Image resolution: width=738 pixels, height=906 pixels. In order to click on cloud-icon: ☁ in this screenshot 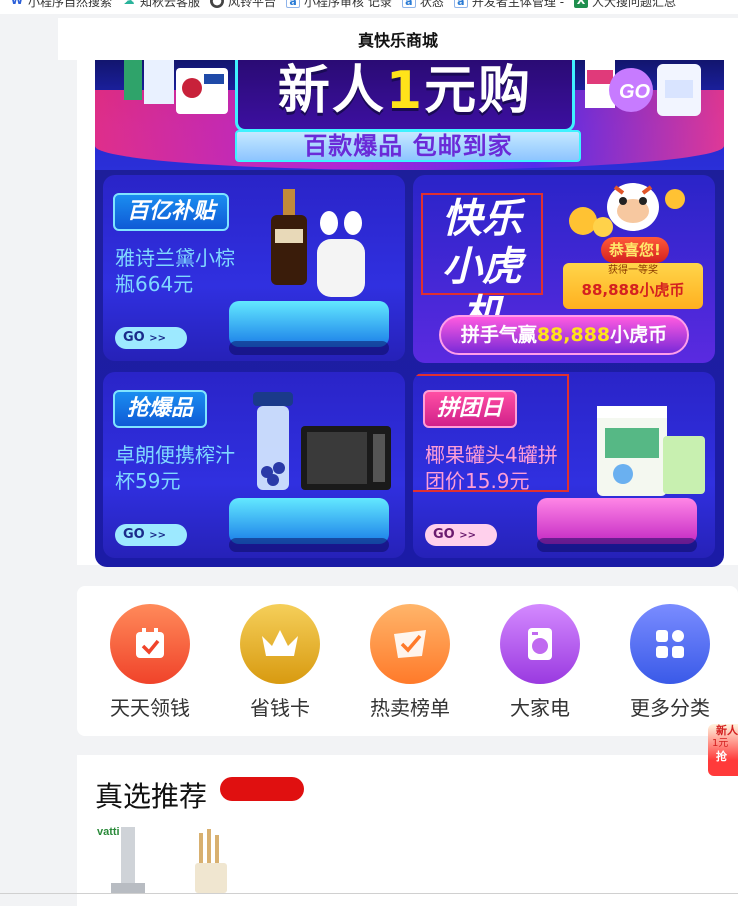, I will do `click(129, 3)`.